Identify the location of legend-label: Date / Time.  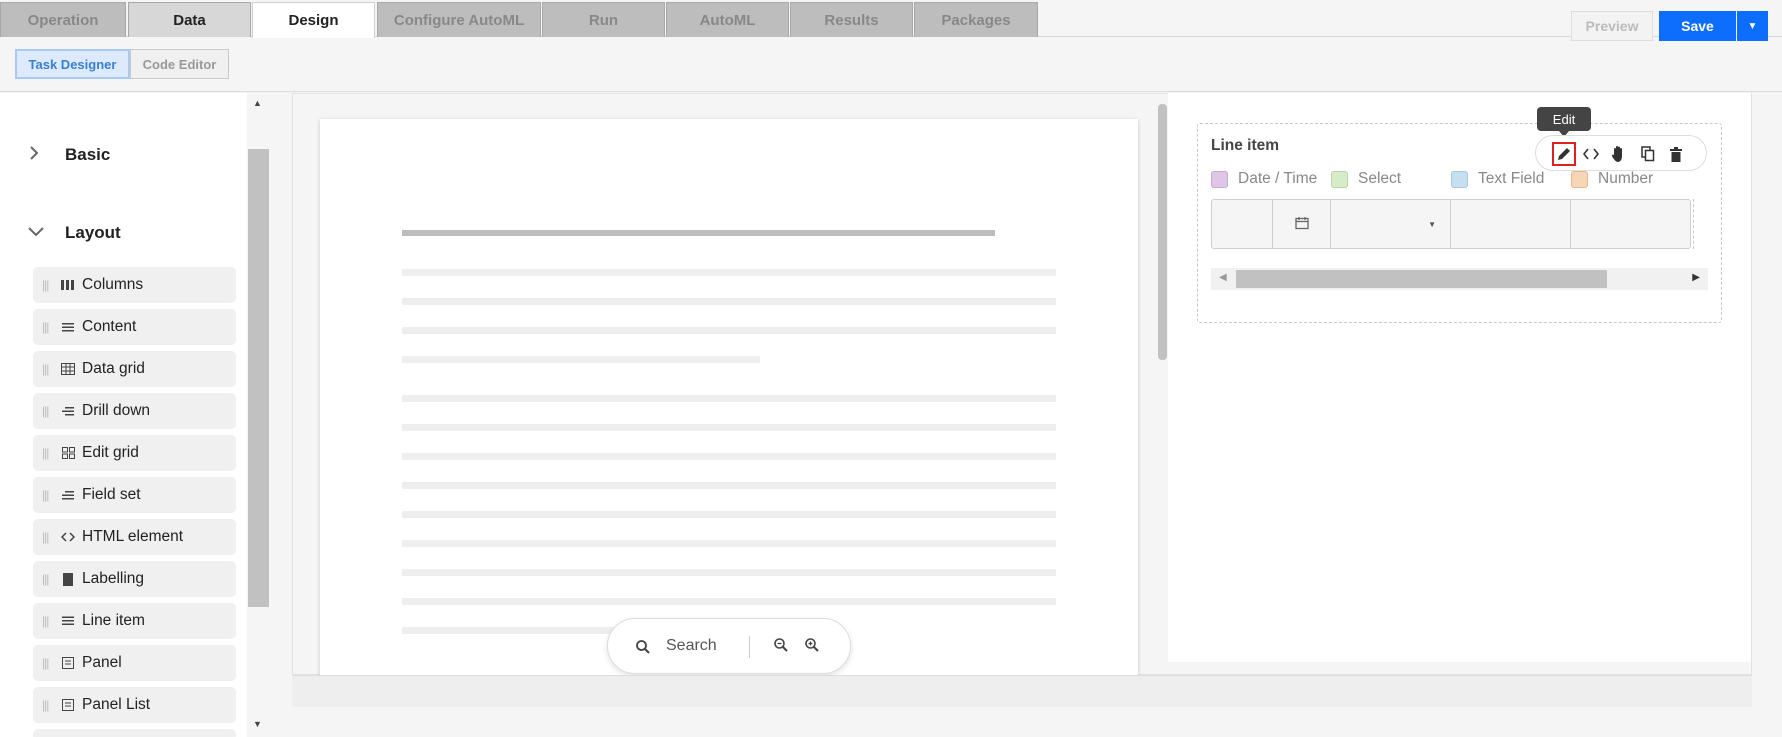
(1278, 178).